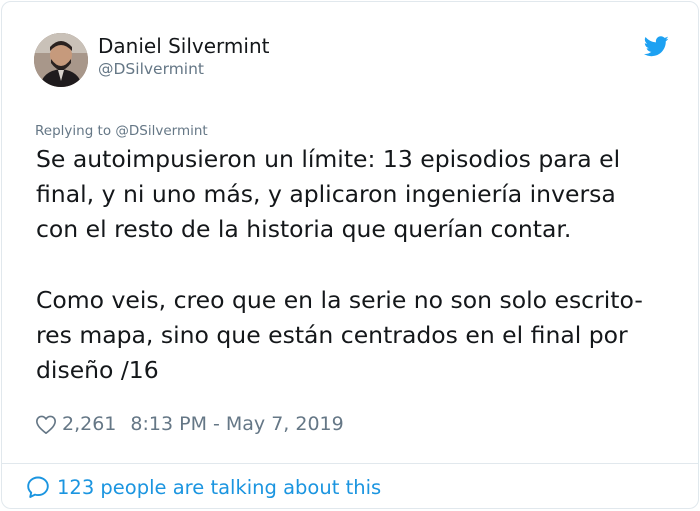  What do you see at coordinates (656, 46) in the screenshot?
I see `twitter-bird-icon` at bounding box center [656, 46].